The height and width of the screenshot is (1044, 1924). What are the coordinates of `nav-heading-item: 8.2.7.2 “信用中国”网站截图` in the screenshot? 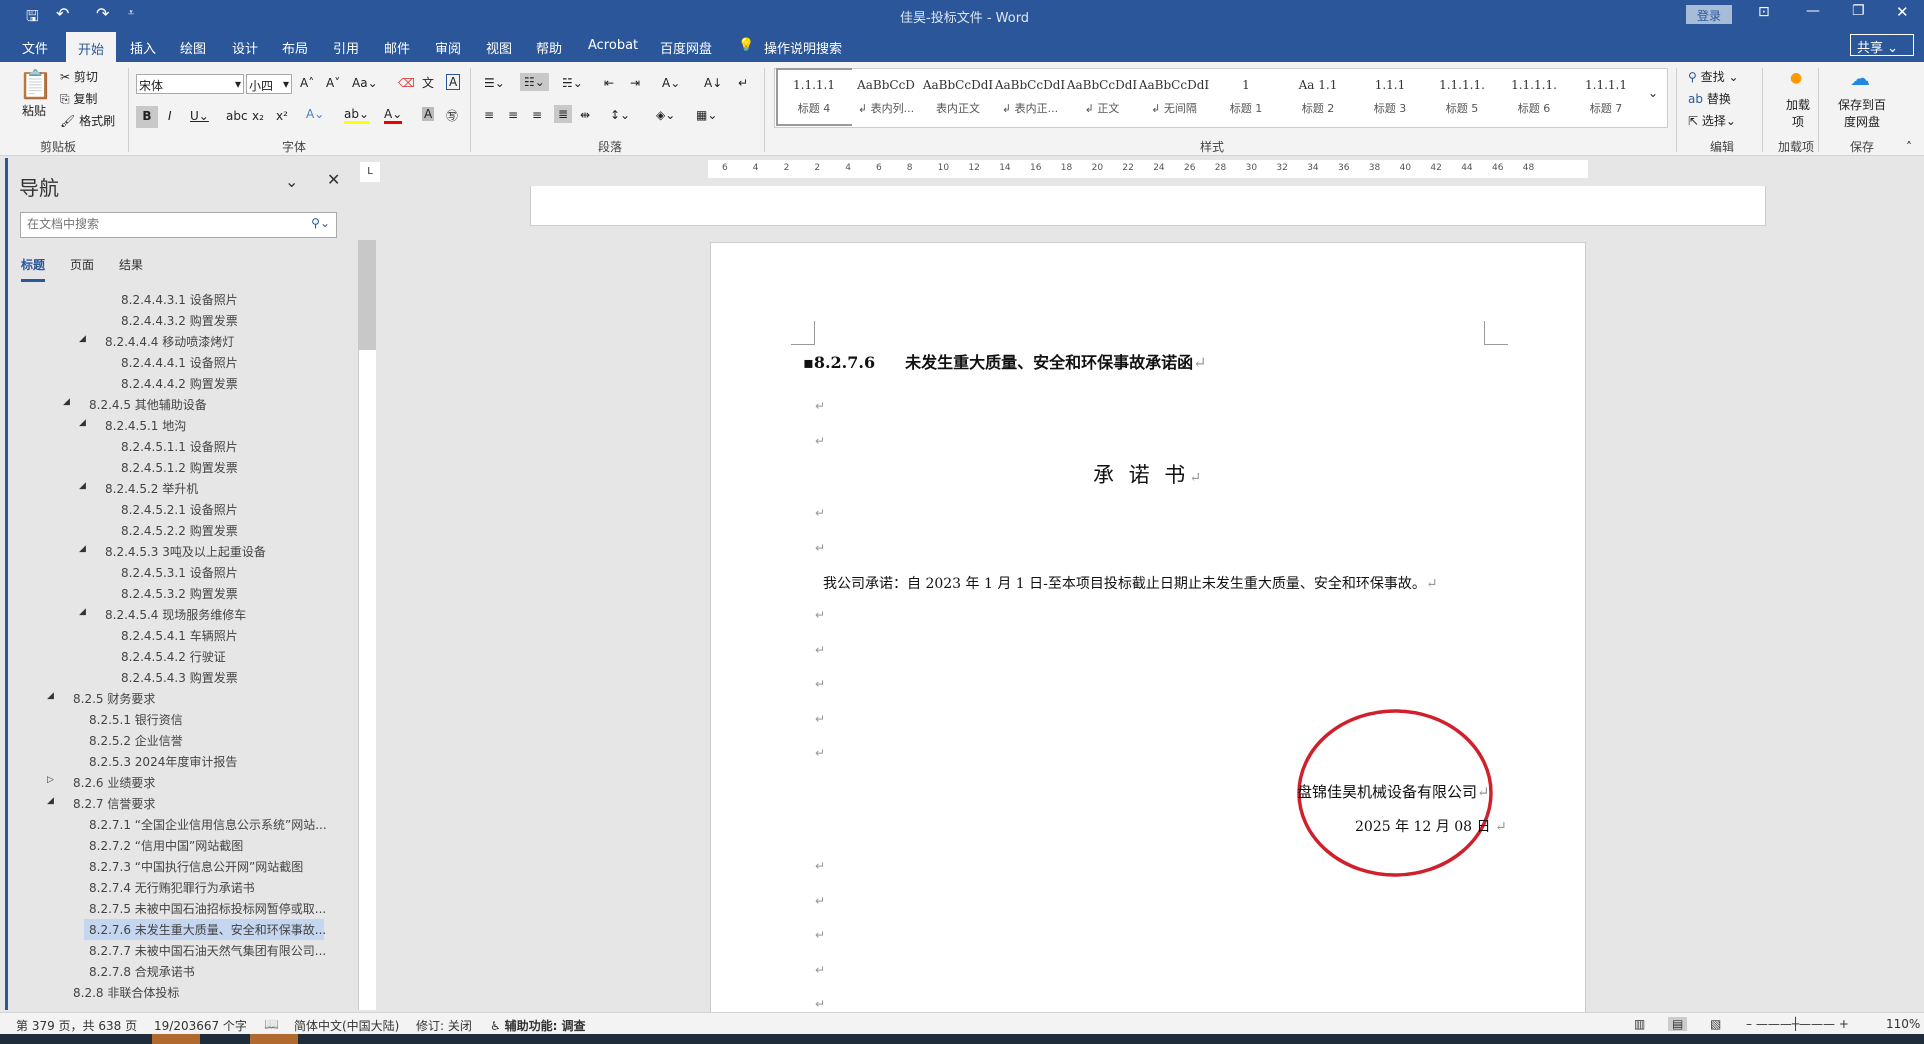 It's located at (166, 845).